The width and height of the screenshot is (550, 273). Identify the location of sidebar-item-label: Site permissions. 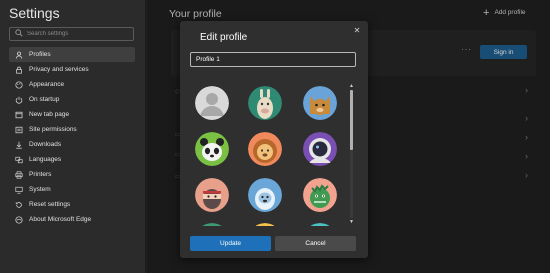
(53, 129).